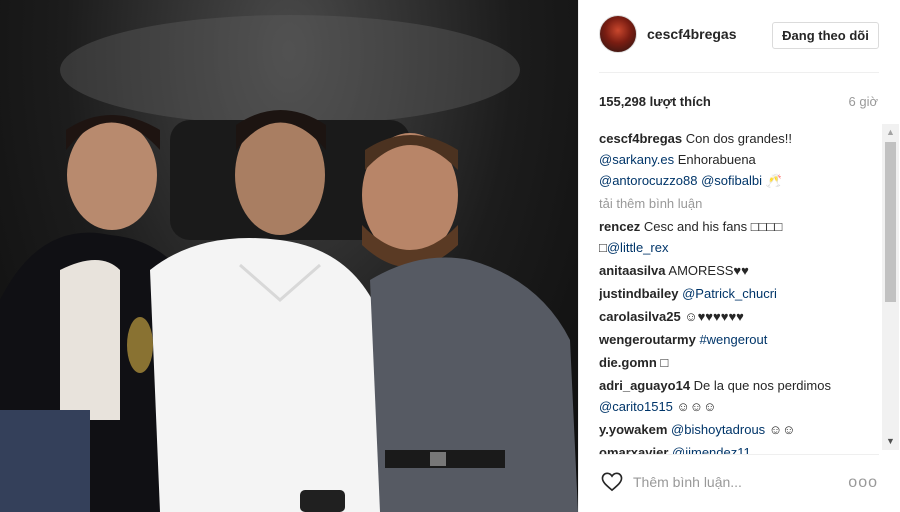 The image size is (900, 512). What do you see at coordinates (731, 180) in the screenshot?
I see `caption-mention: @sofibalbi` at bounding box center [731, 180].